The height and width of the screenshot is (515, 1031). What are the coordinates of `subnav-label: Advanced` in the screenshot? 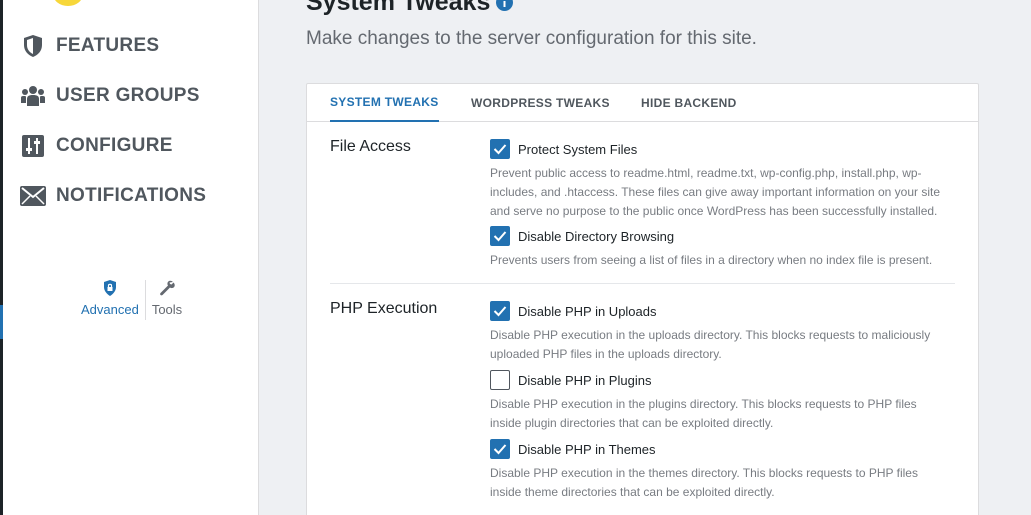 It's located at (110, 309).